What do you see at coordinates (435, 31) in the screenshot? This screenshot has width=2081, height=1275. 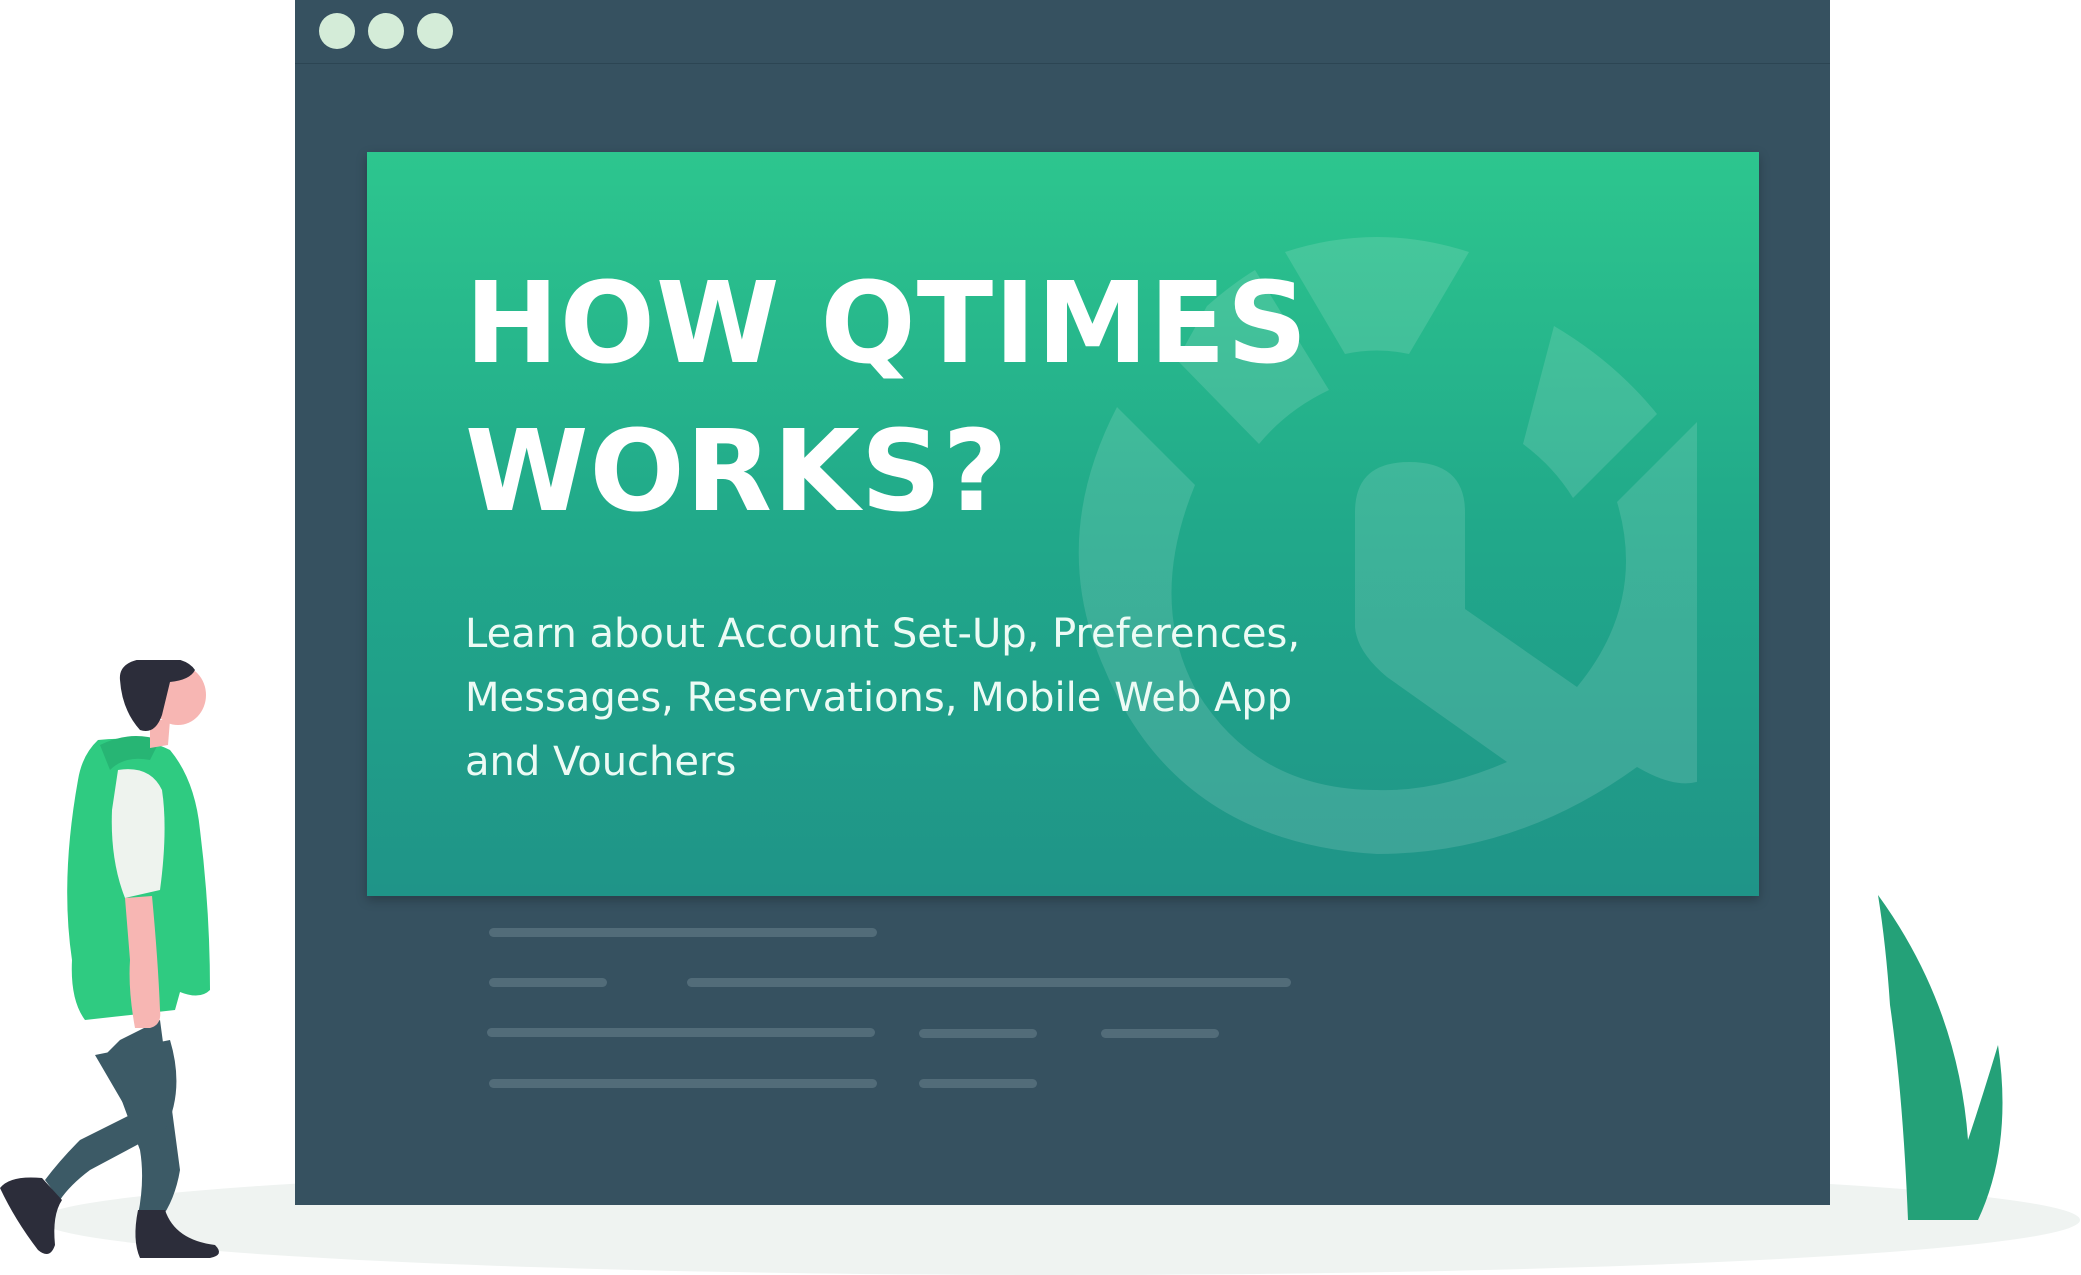 I see `window-dot-maximize` at bounding box center [435, 31].